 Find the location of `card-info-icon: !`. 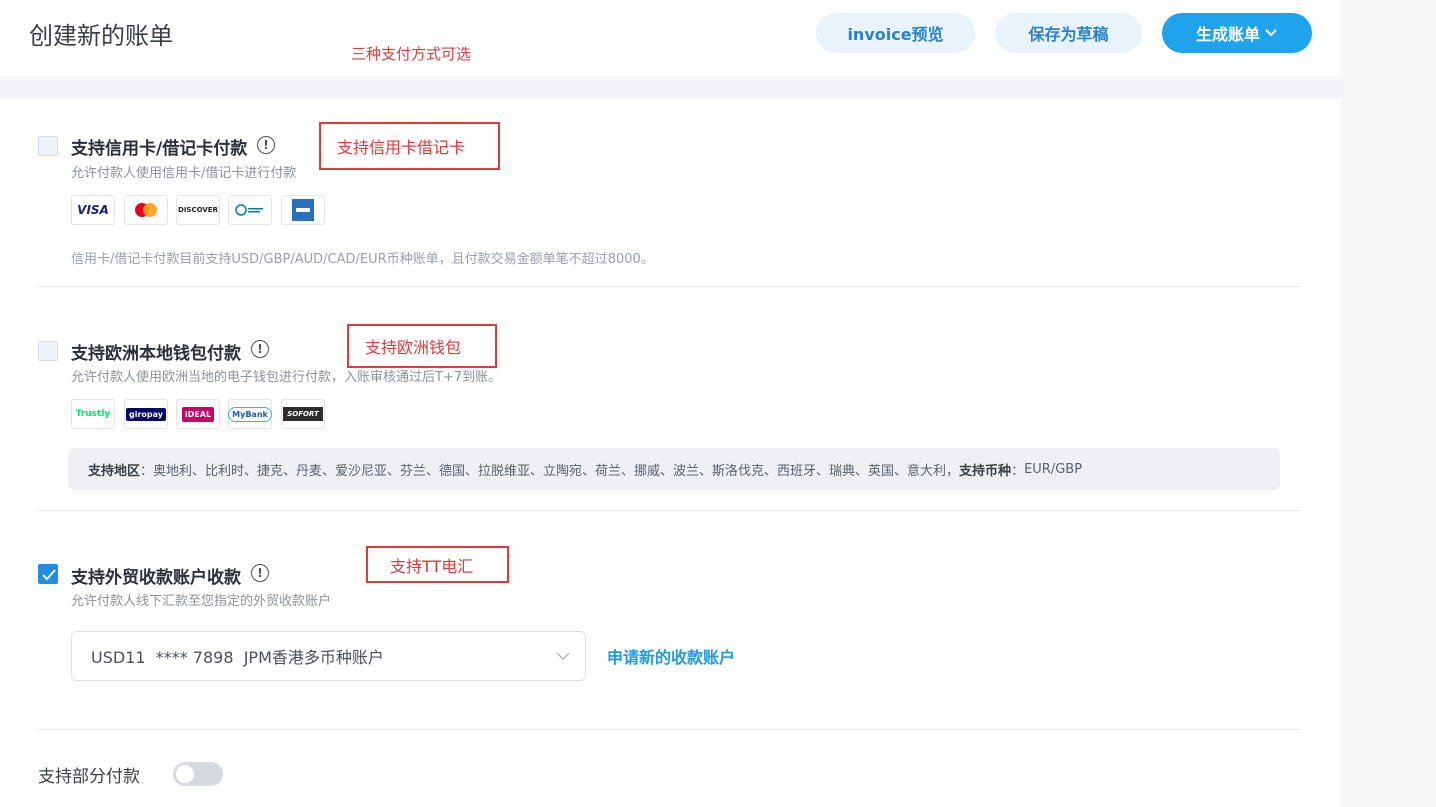

card-info-icon: ! is located at coordinates (266, 145).